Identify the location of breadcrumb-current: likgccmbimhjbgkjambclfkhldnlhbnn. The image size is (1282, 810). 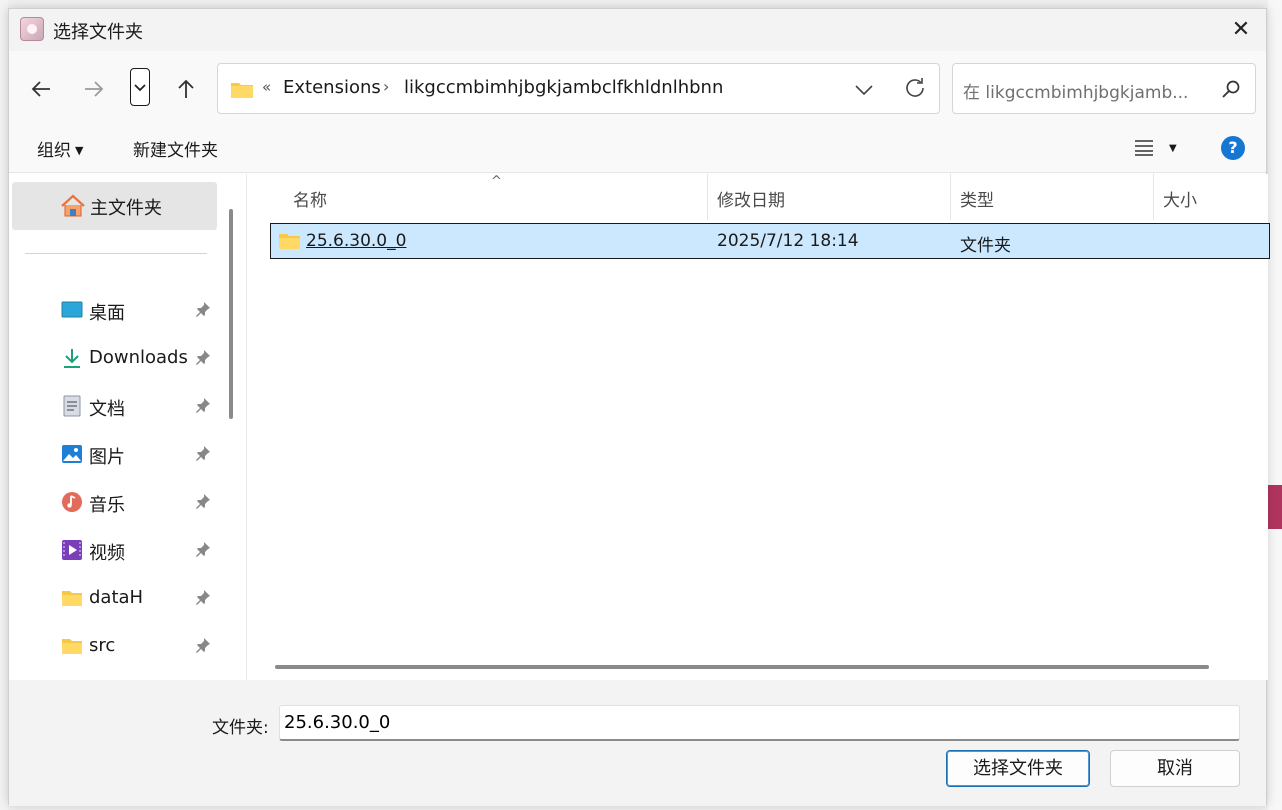
(563, 87).